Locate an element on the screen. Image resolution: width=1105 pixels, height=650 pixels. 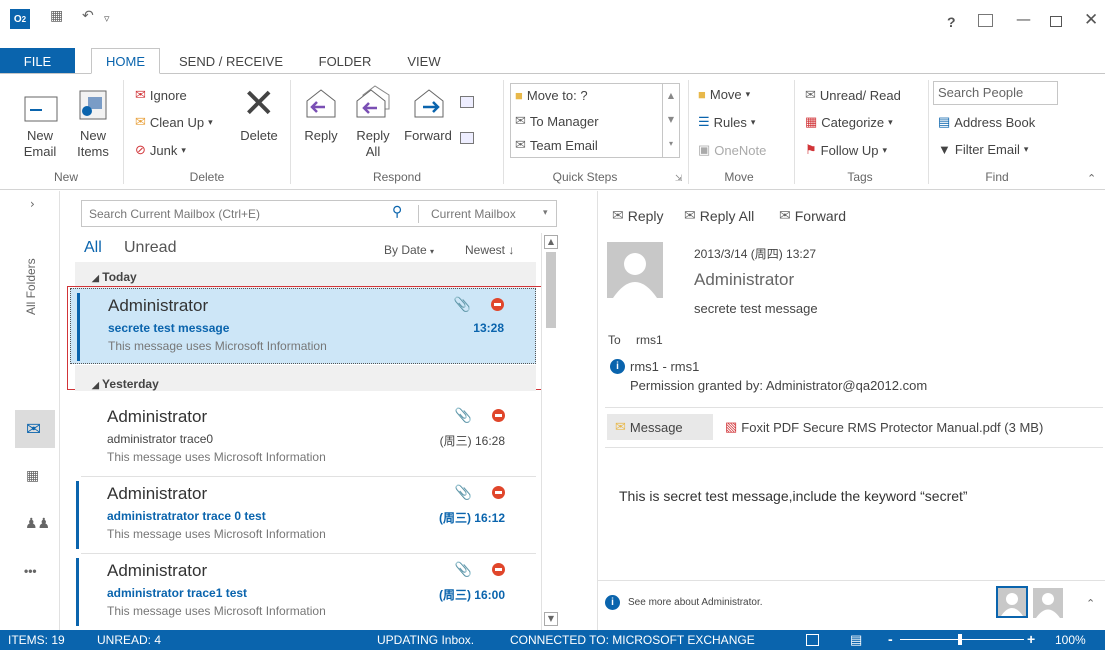
info-icon: i is located at coordinates (612, 602).